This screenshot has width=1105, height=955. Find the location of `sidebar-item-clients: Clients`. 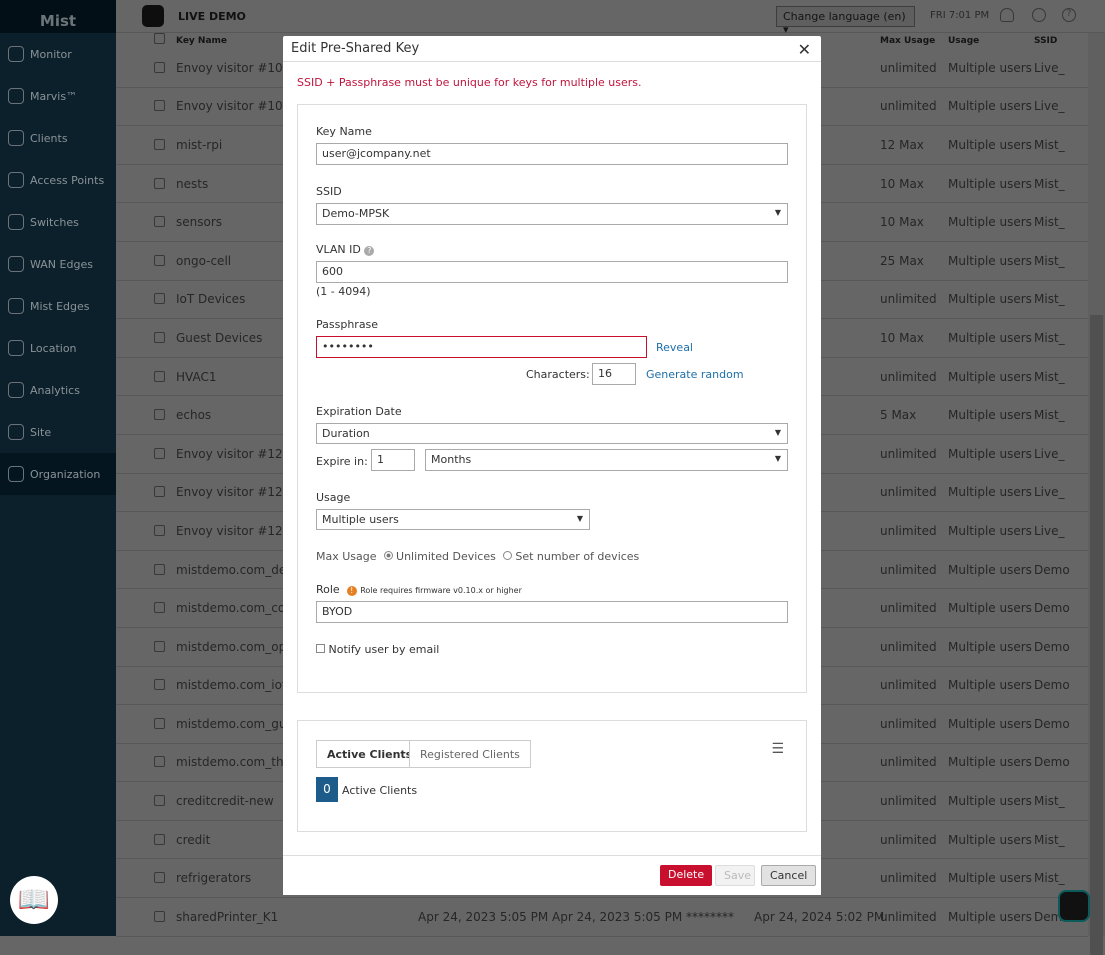

sidebar-item-clients: Clients is located at coordinates (58, 138).